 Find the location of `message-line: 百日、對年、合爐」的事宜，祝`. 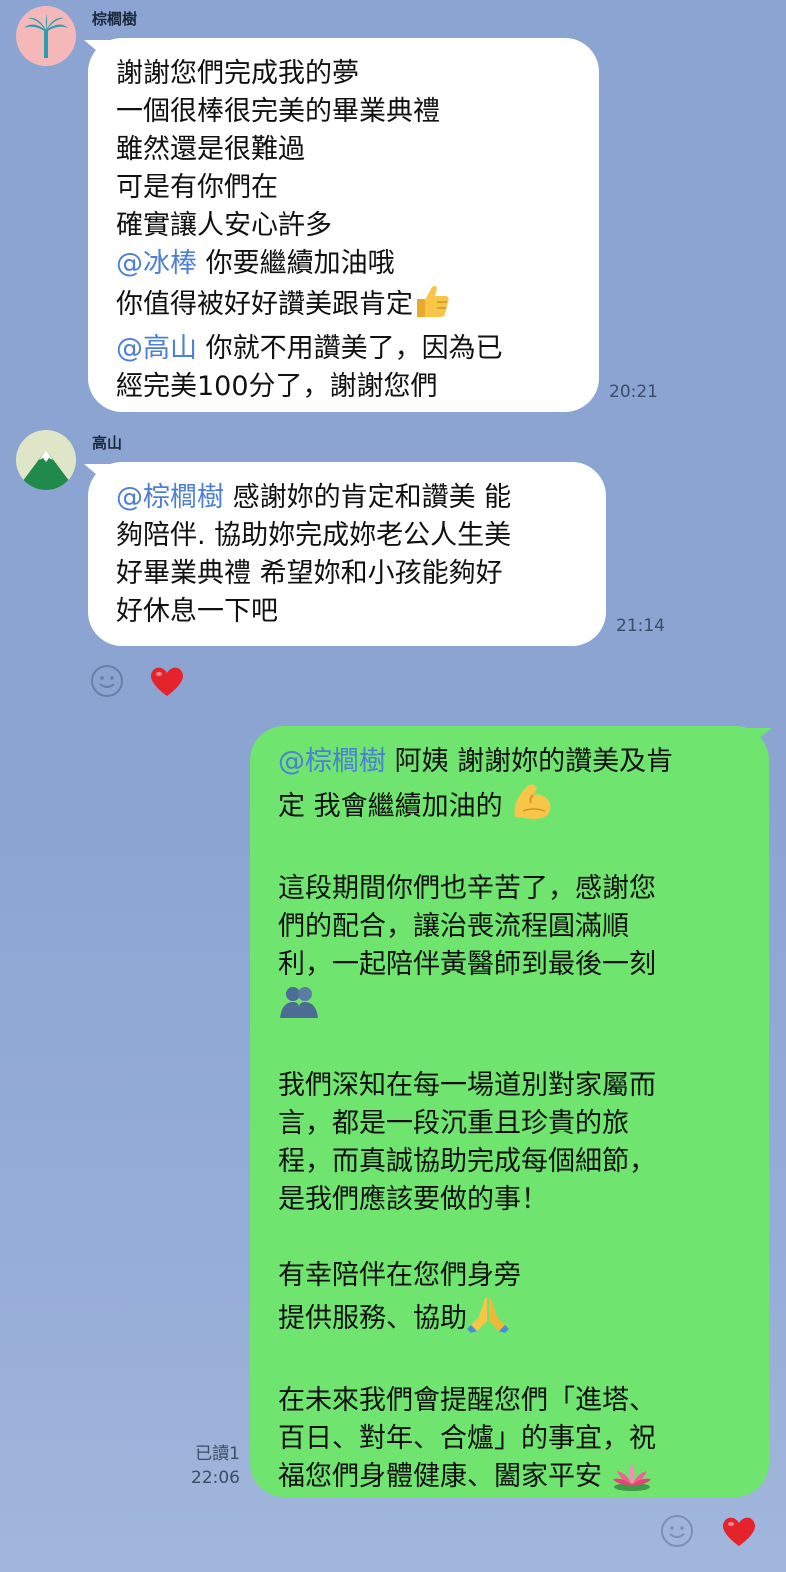

message-line: 百日、對年、合爐」的事宜，祝 is located at coordinates (509, 1439).